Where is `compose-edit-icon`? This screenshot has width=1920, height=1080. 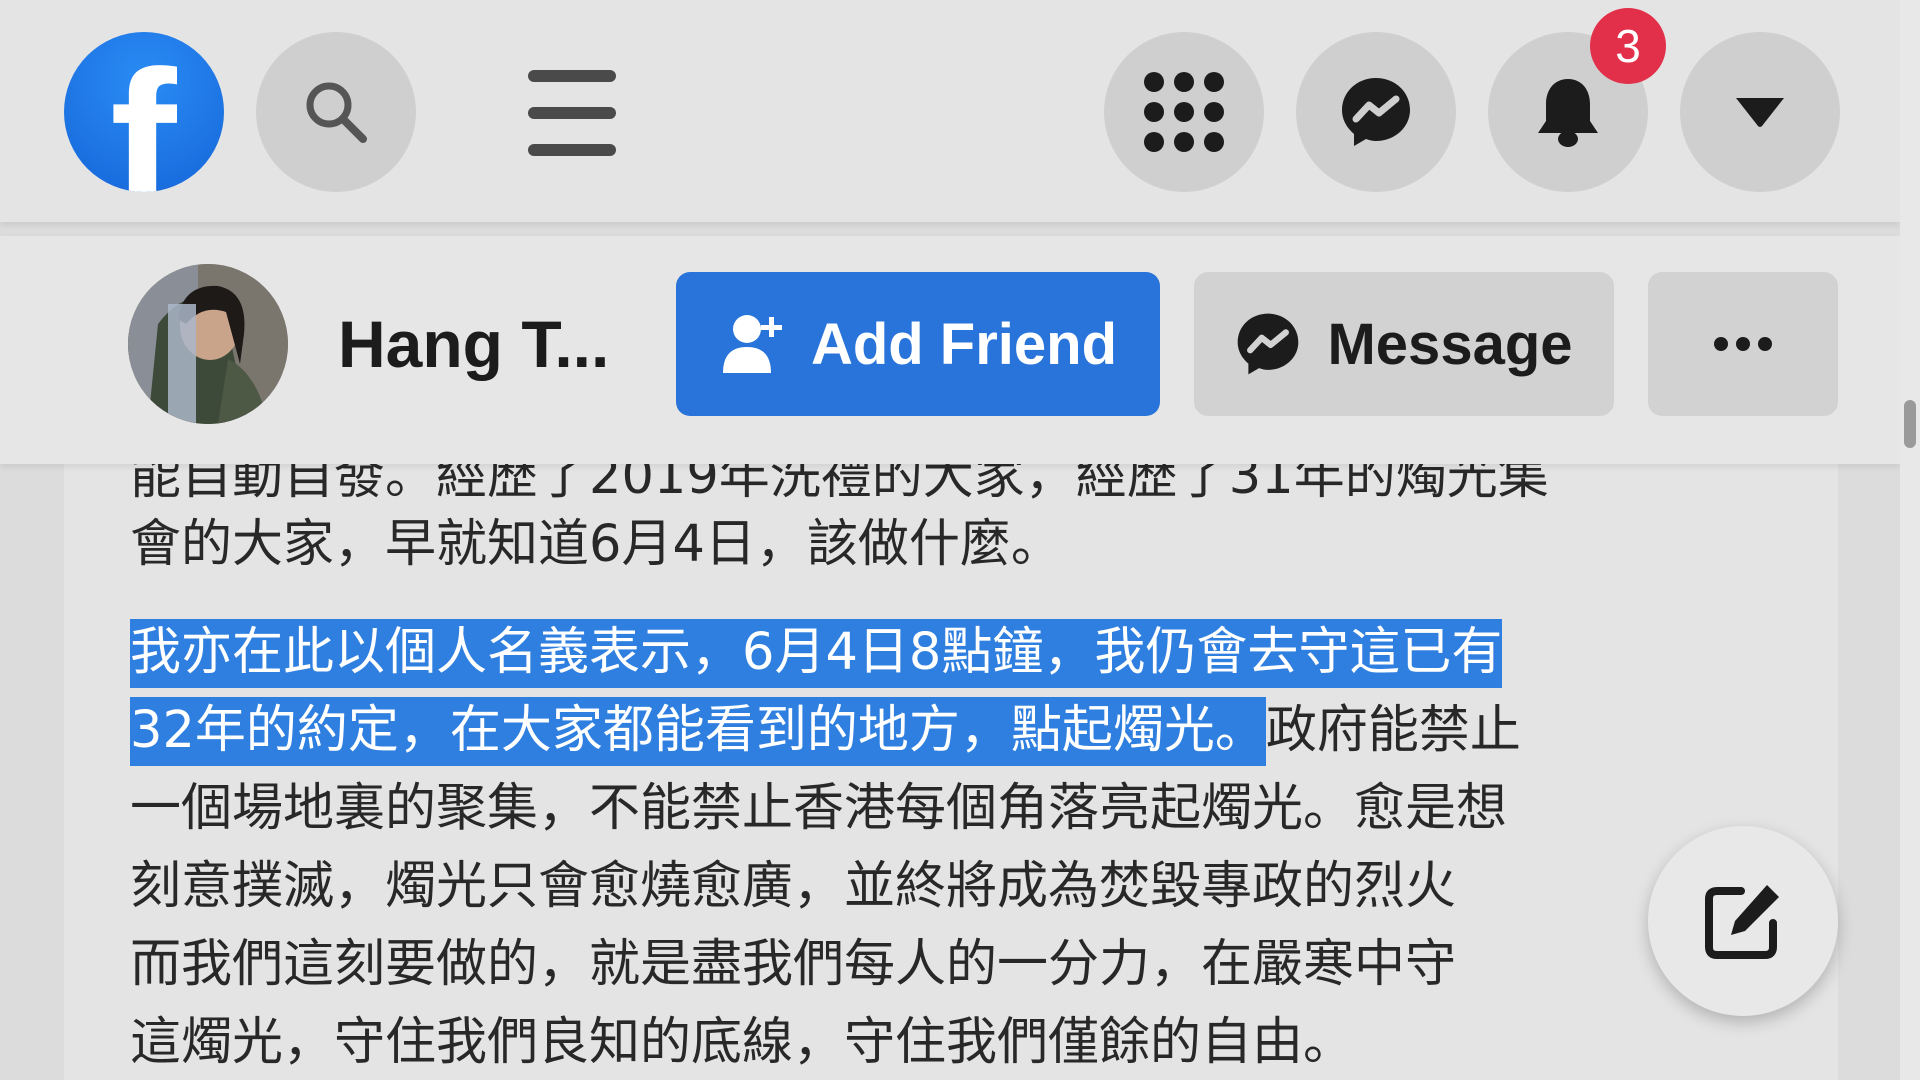
compose-edit-icon is located at coordinates (1742, 922).